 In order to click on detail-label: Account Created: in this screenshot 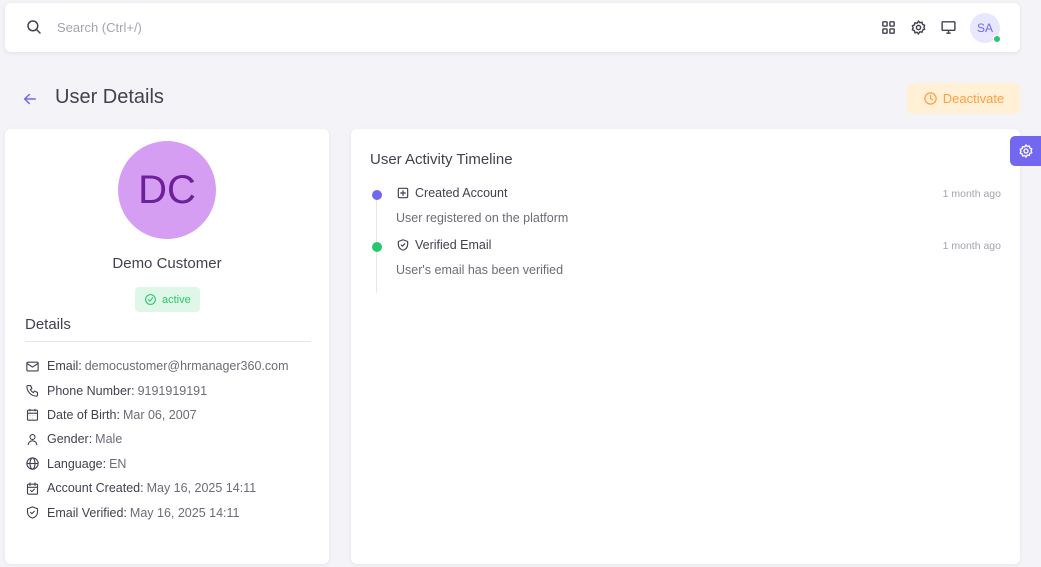, I will do `click(95, 488)`.